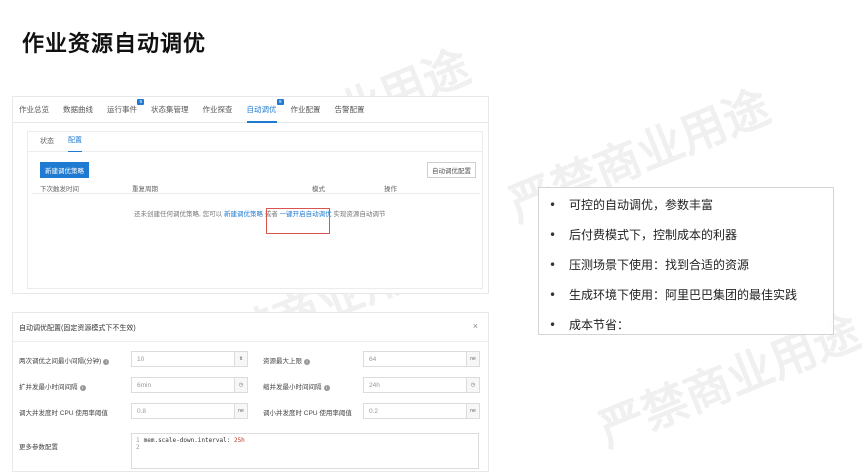 This screenshot has height=476, width=865. Describe the element at coordinates (34, 110) in the screenshot. I see `tab-overview: 作业总览` at that location.